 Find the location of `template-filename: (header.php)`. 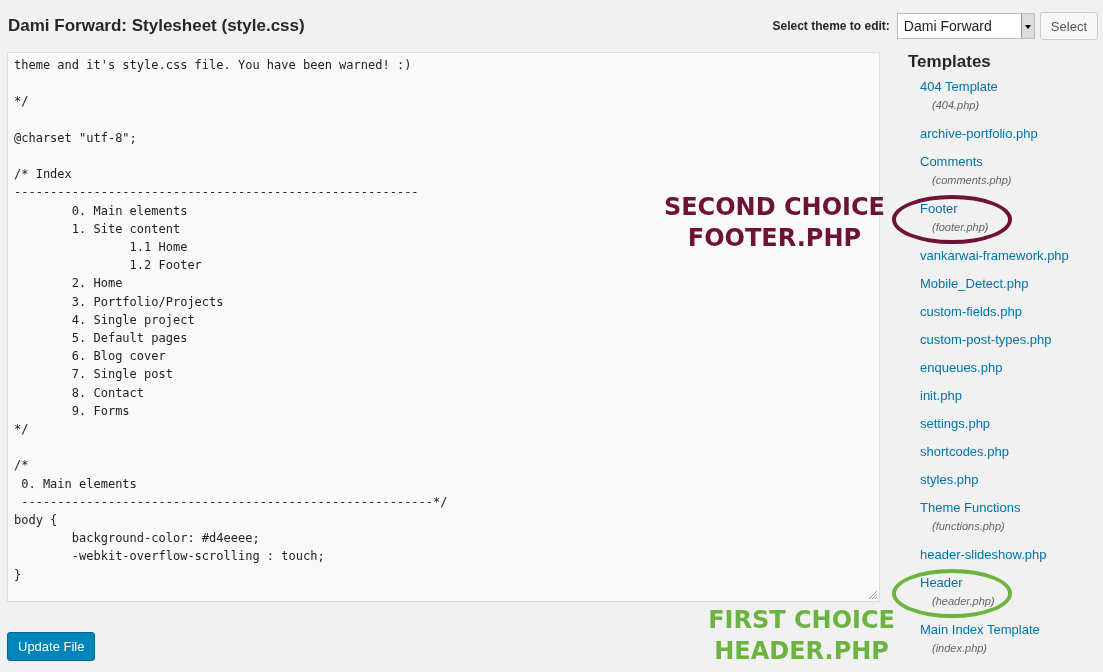

template-filename: (header.php) is located at coordinates (963, 601).